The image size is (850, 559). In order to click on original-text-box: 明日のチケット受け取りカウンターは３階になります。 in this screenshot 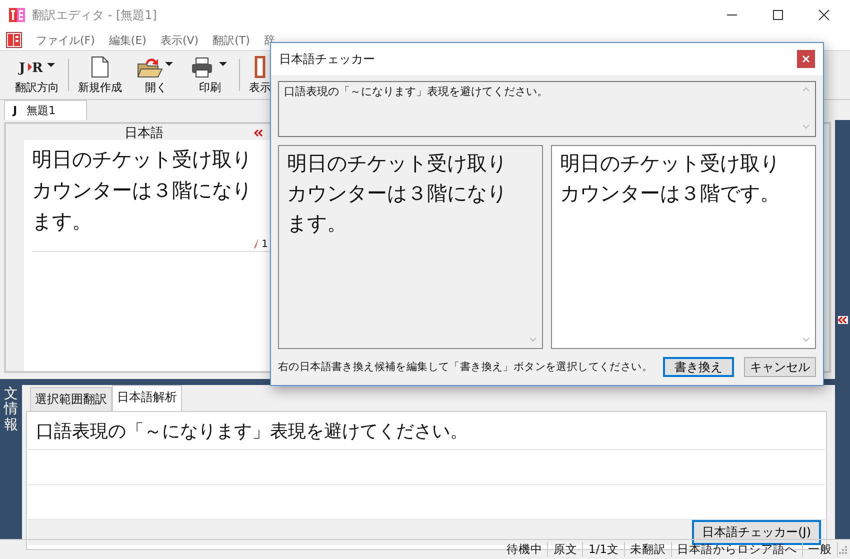, I will do `click(410, 247)`.